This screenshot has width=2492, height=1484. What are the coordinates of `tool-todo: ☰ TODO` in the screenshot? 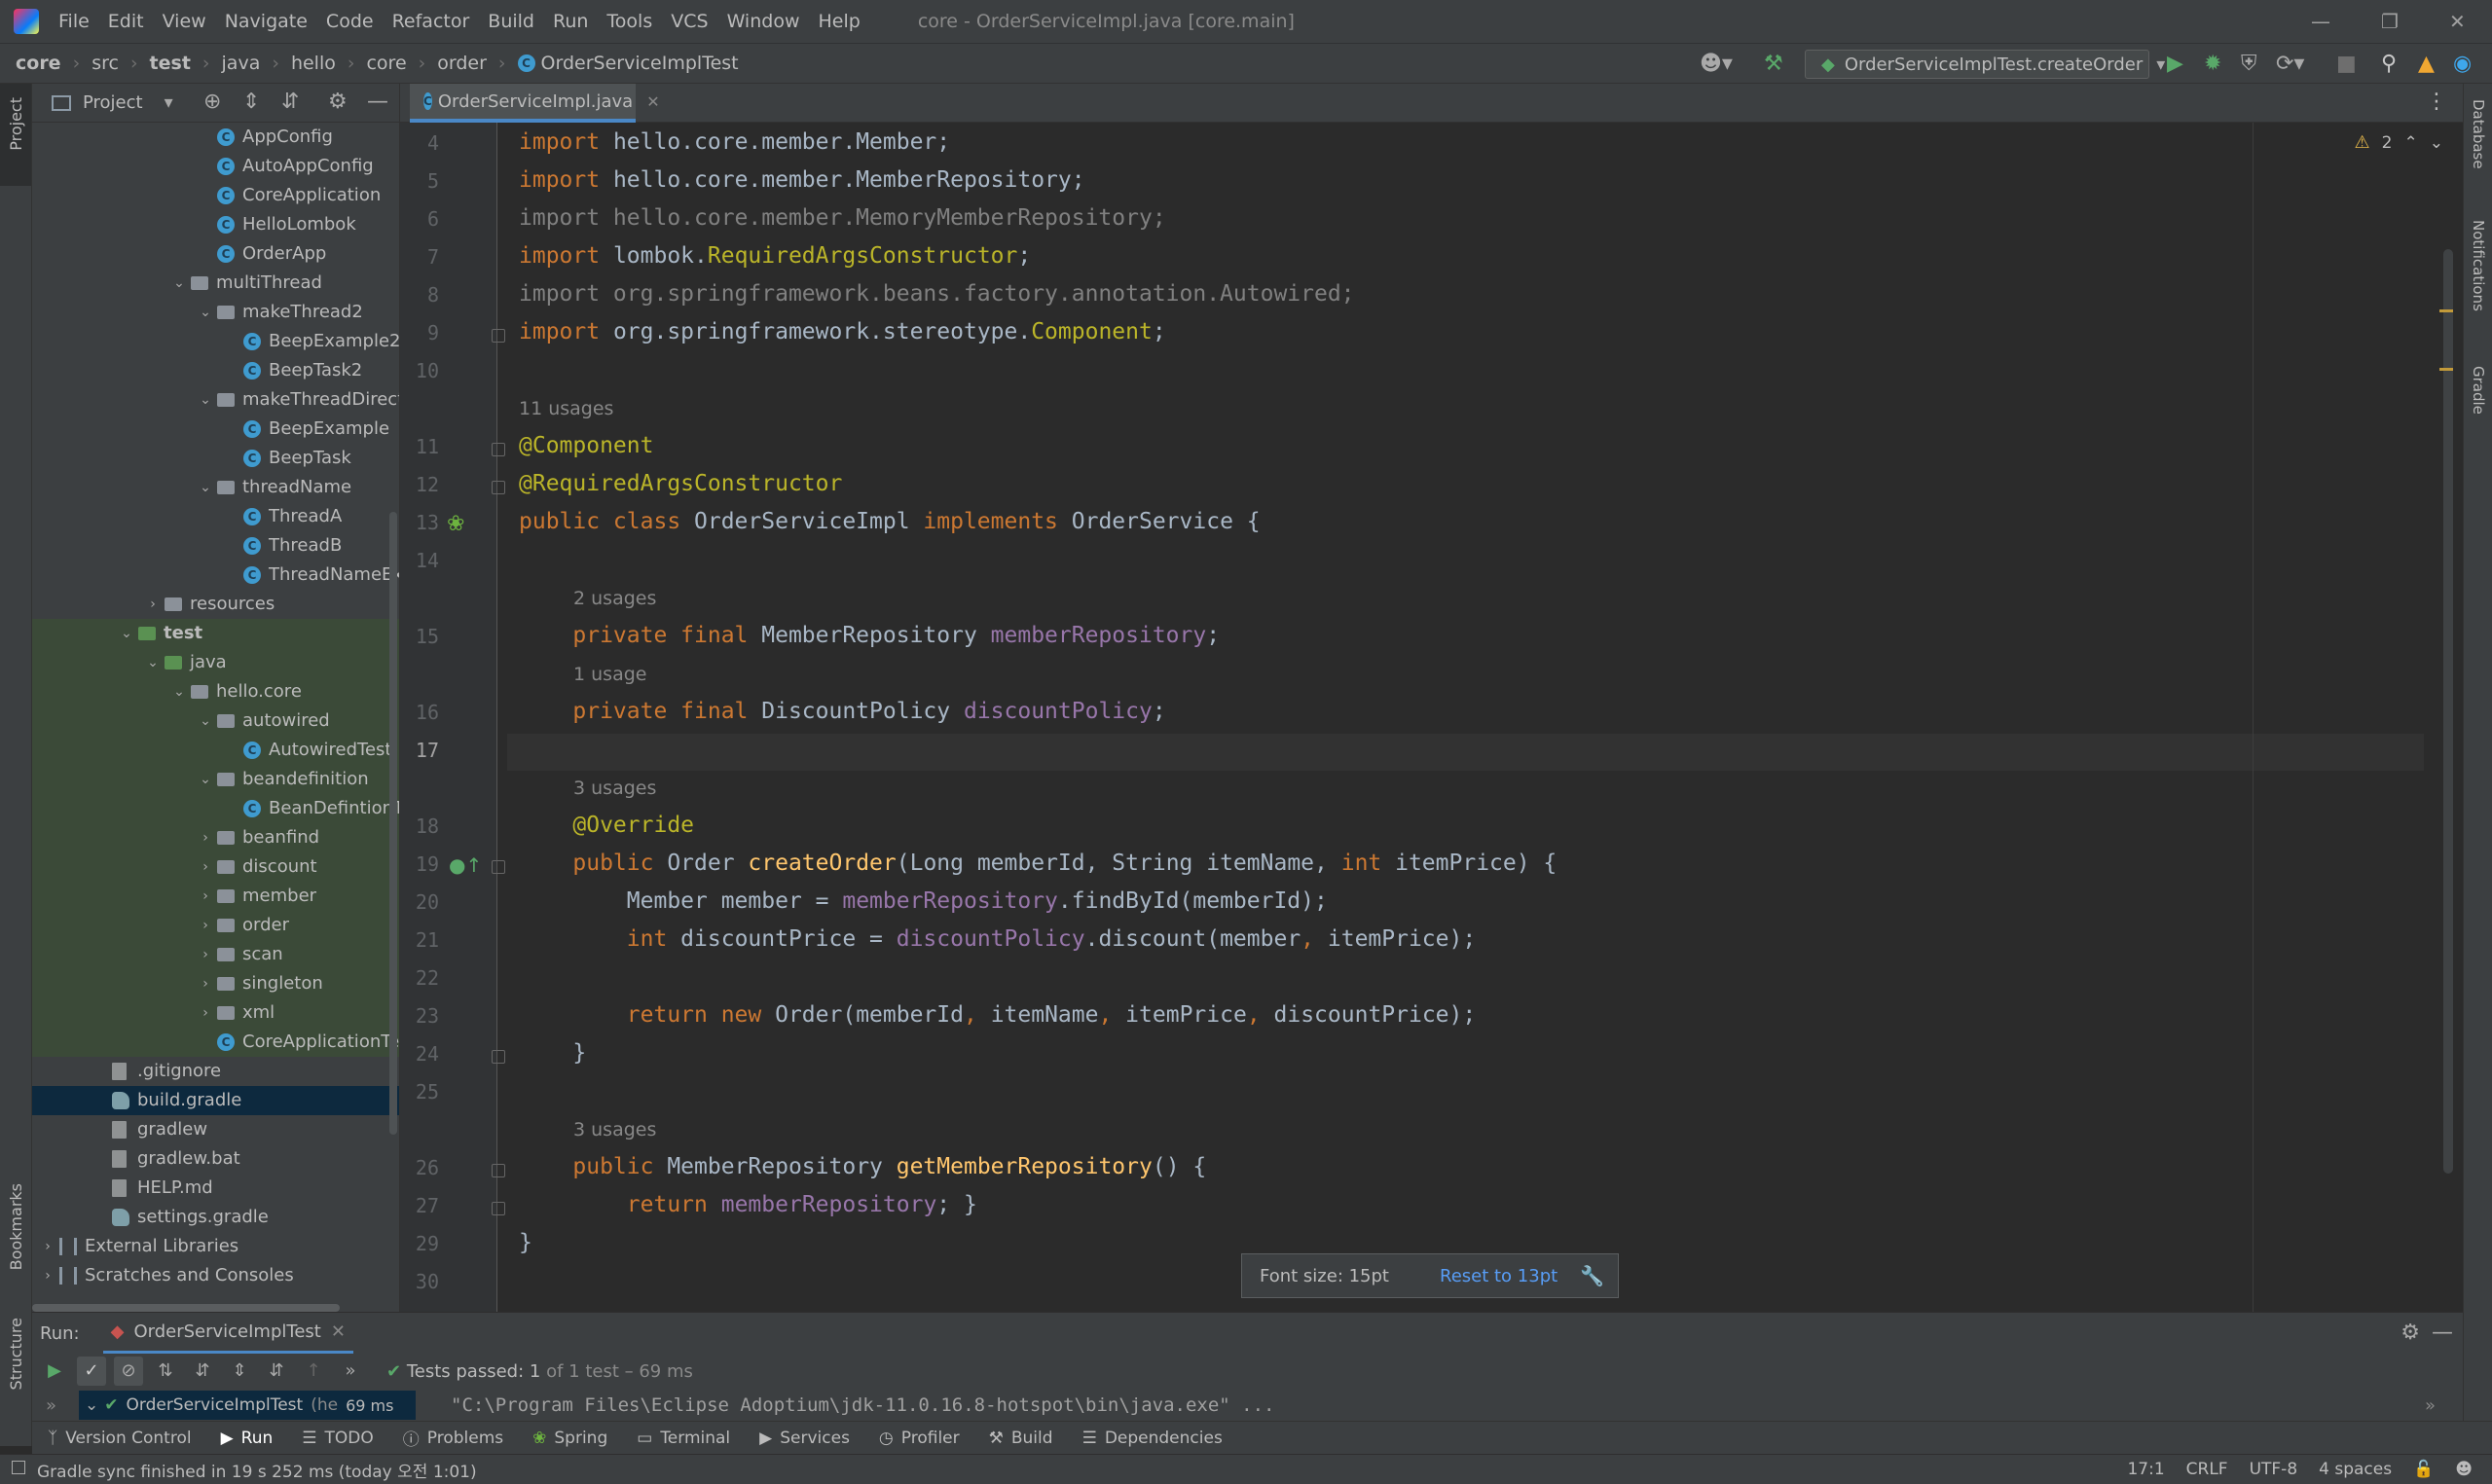 It's located at (338, 1438).